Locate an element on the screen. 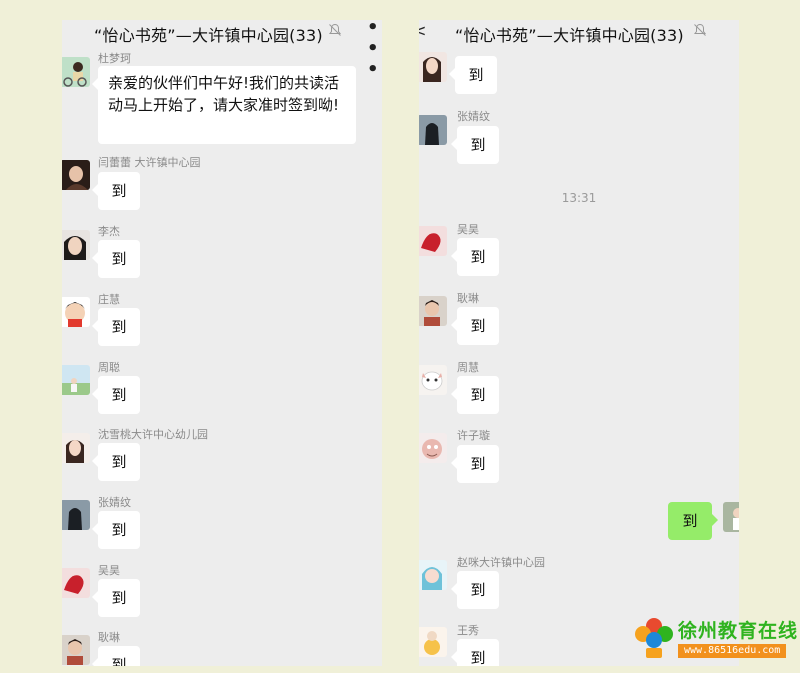 This screenshot has width=800, height=673. my-avatar is located at coordinates (731, 517).